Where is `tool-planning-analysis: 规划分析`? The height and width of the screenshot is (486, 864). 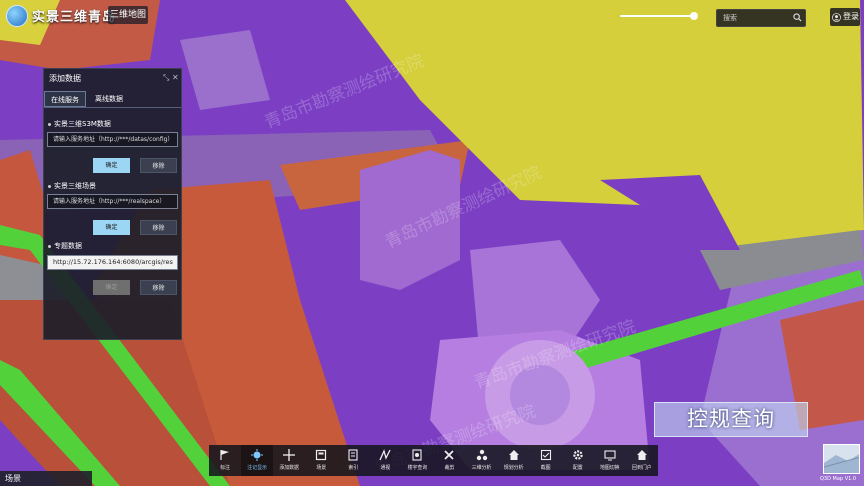 tool-planning-analysis: 规划分析 is located at coordinates (514, 460).